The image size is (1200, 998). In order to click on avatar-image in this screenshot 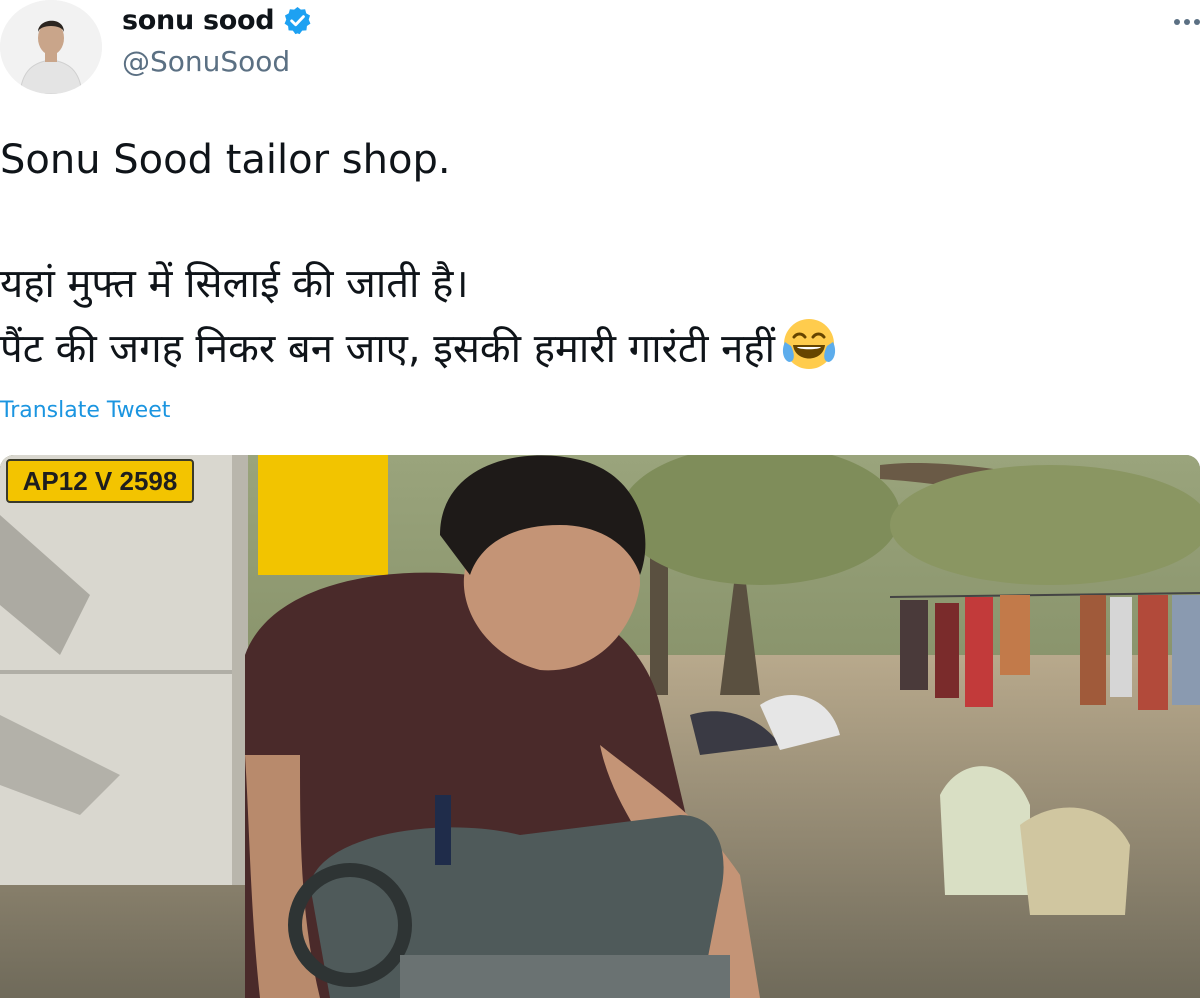, I will do `click(51, 47)`.